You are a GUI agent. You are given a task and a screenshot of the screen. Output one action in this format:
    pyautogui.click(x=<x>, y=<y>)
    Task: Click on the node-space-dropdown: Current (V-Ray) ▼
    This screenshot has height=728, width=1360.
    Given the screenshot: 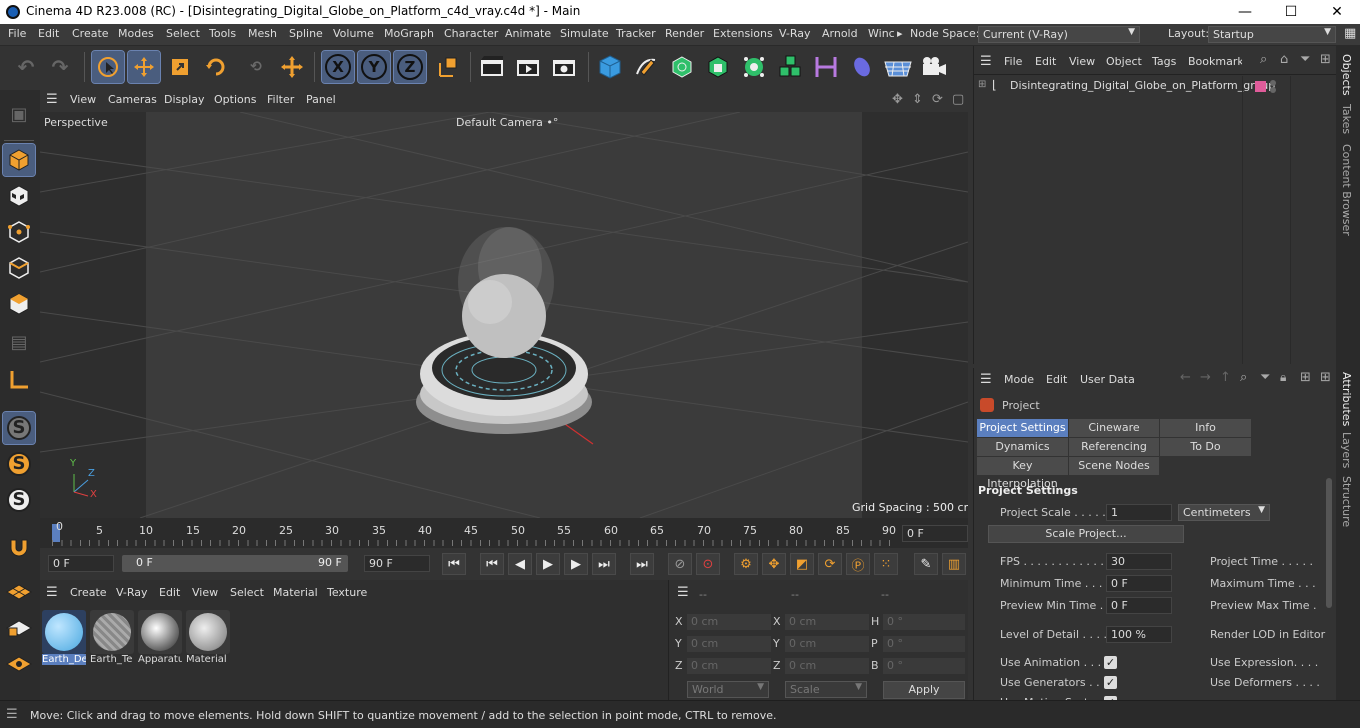 What is the action you would take?
    pyautogui.click(x=1059, y=34)
    